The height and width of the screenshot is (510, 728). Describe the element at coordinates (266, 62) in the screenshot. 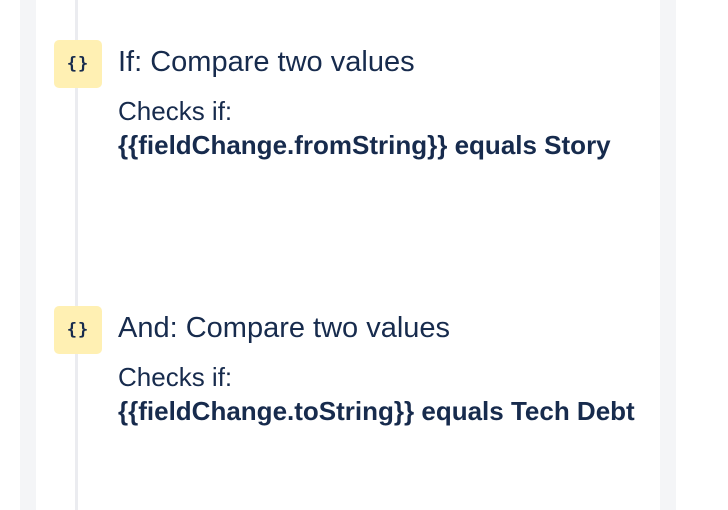

I see `component-title: If: Compare two values` at that location.